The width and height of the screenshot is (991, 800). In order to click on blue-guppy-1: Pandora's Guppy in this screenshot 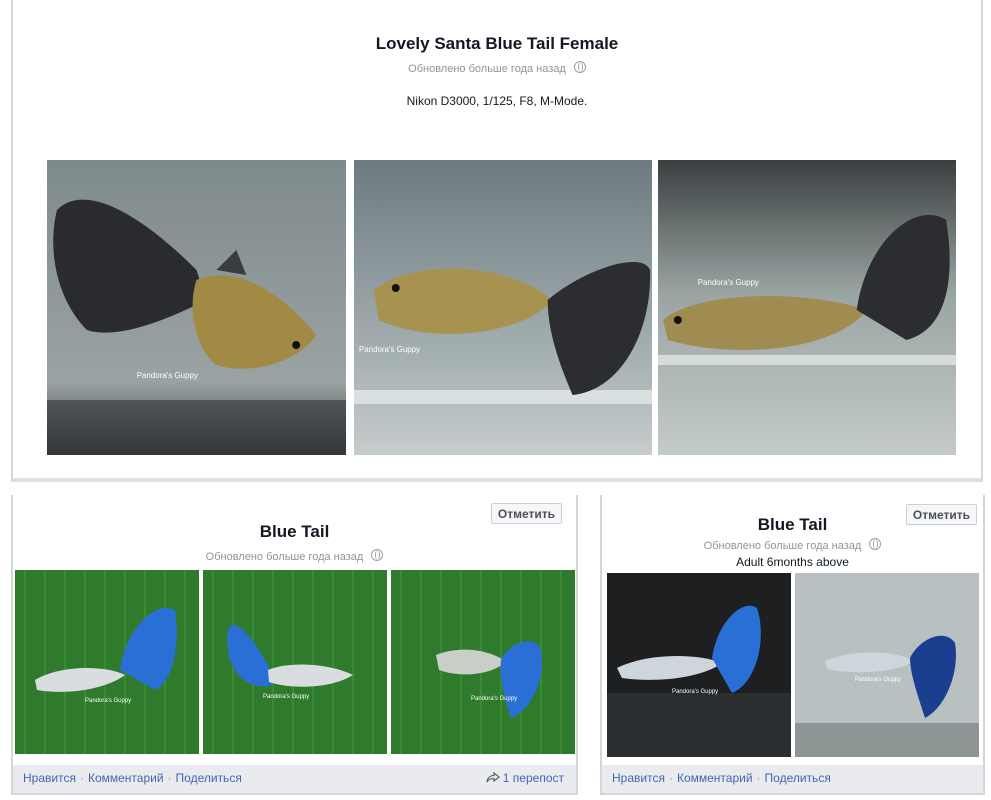, I will do `click(107, 662)`.